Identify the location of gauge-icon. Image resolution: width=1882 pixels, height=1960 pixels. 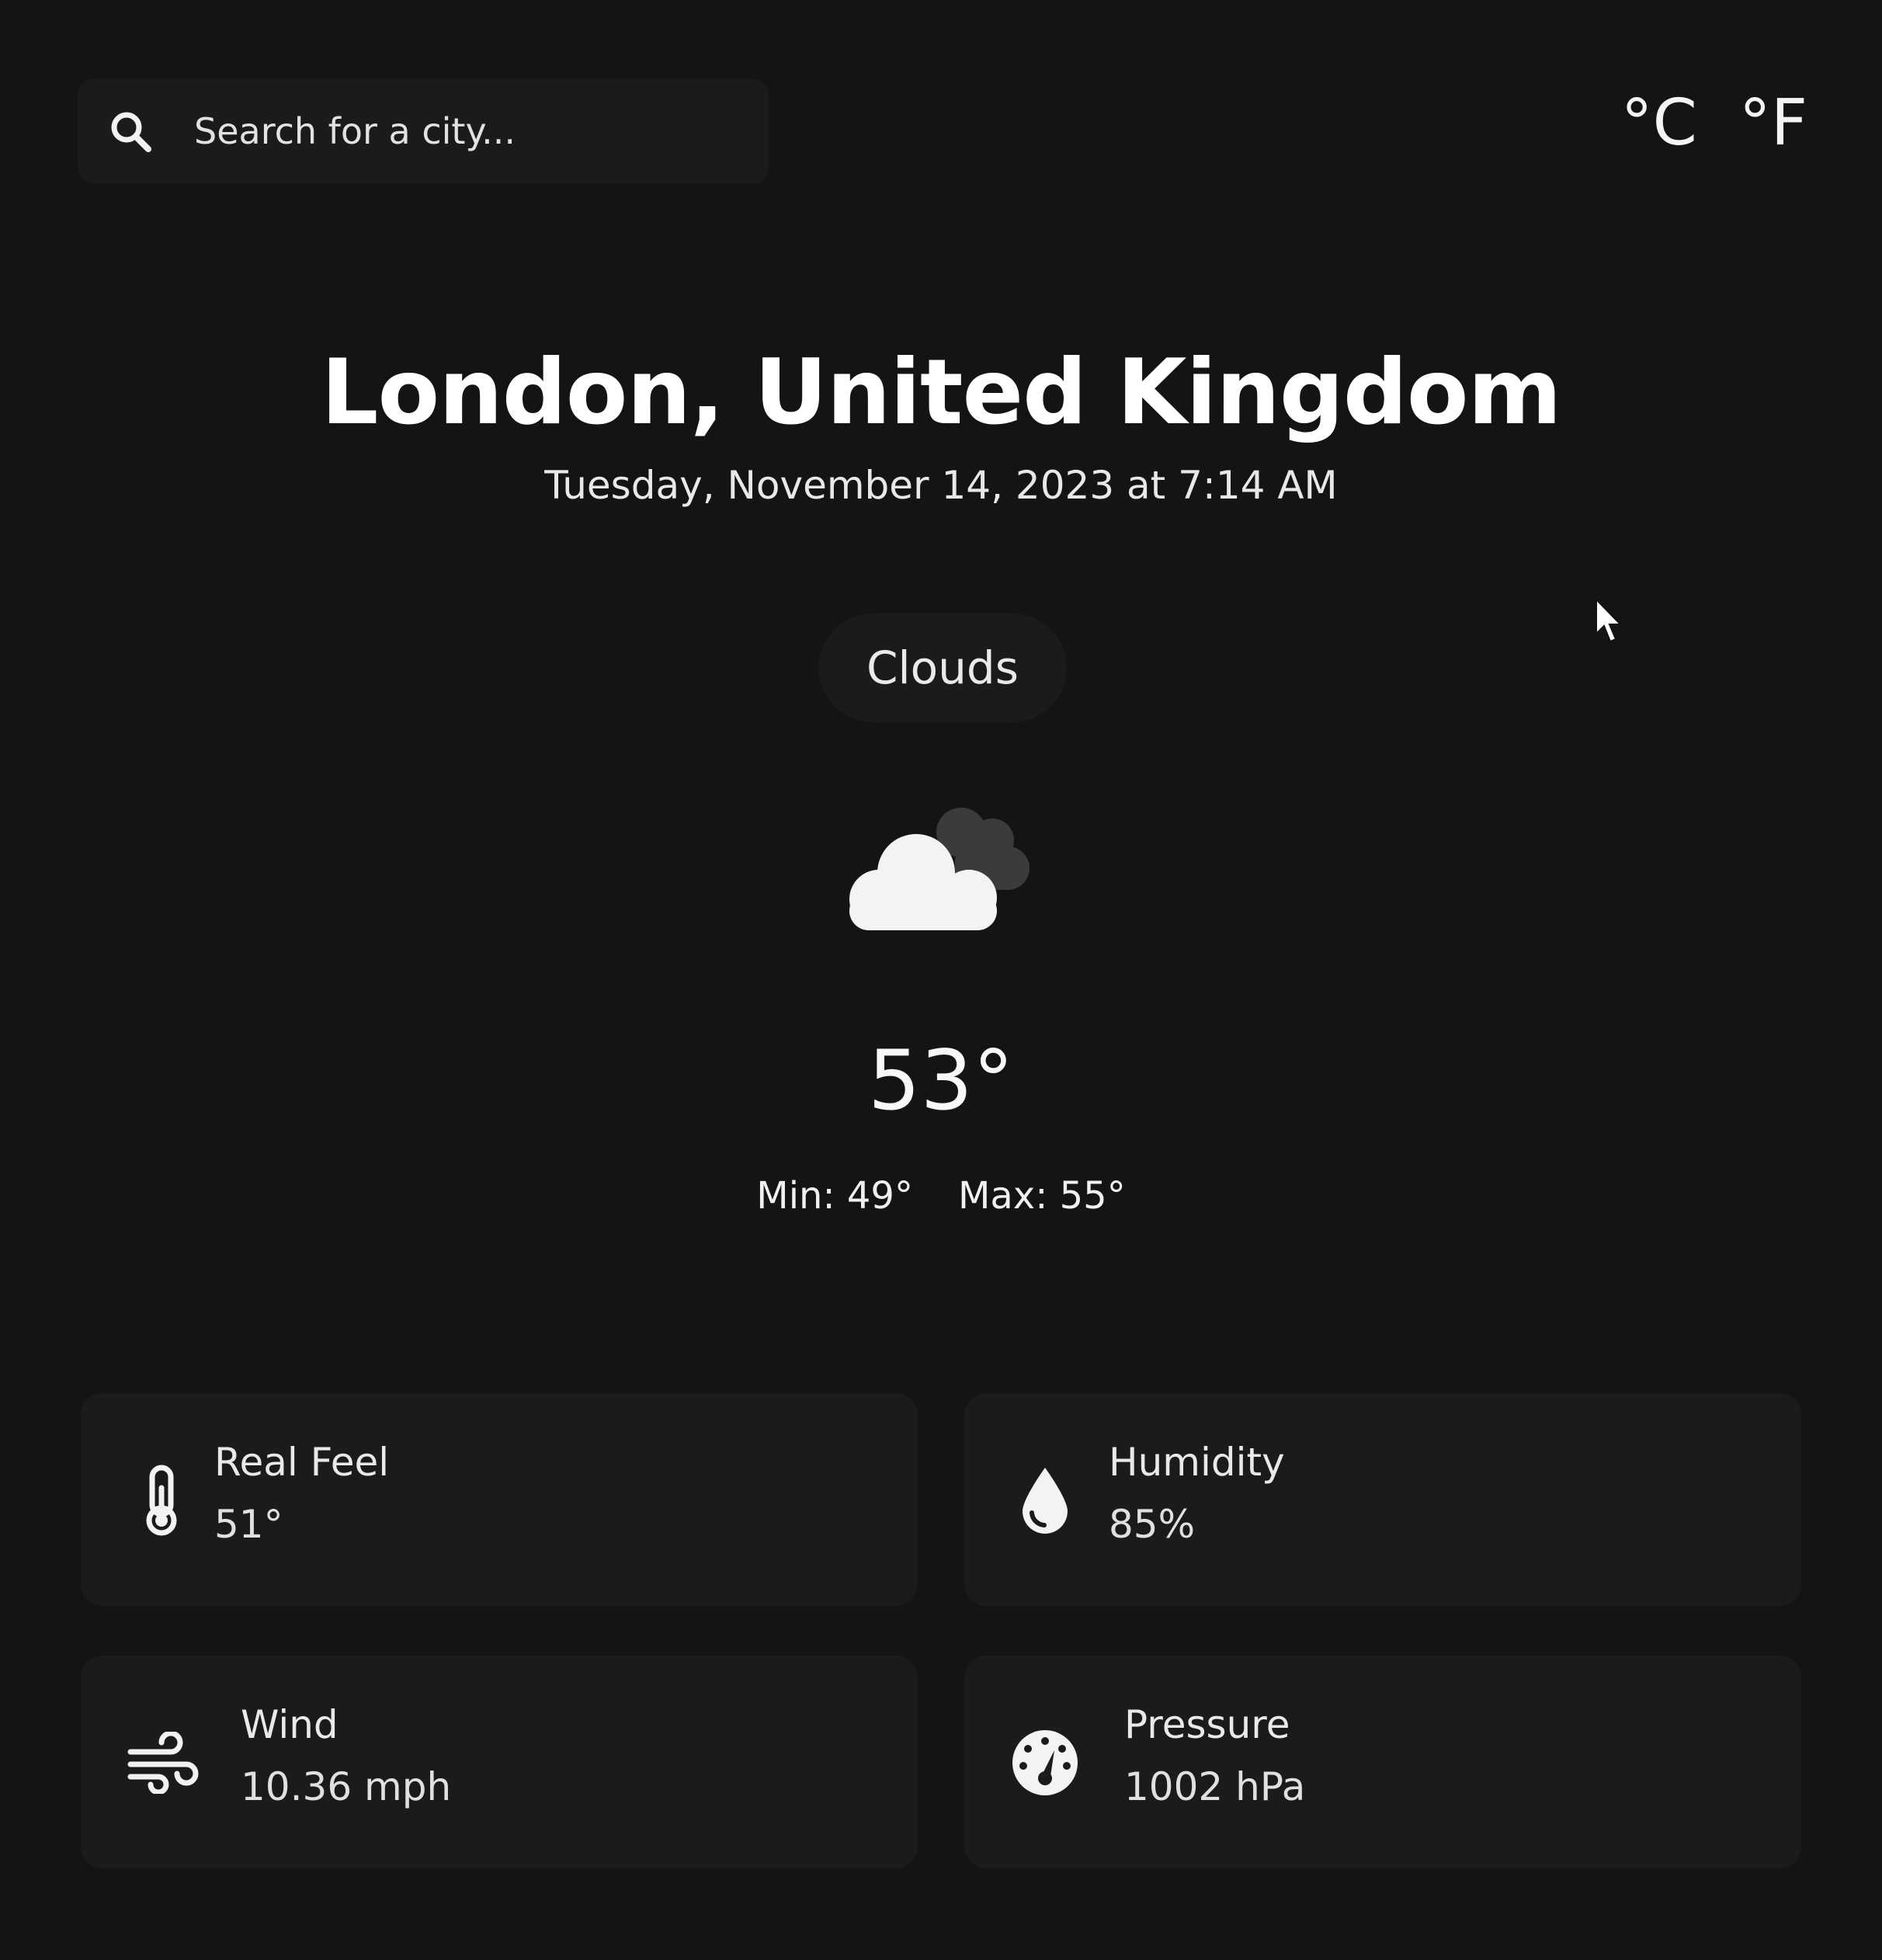
(1045, 1762).